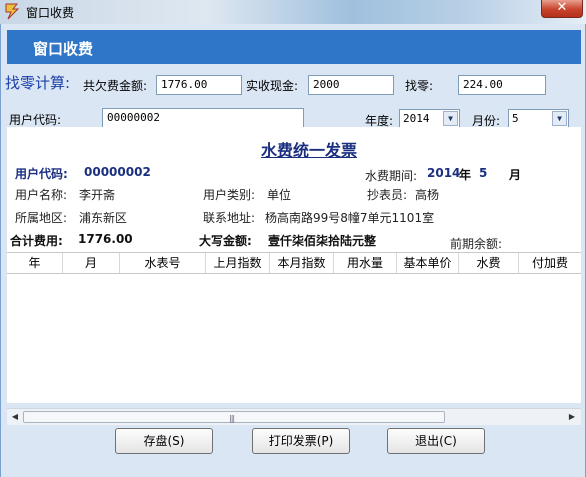  What do you see at coordinates (41, 174) in the screenshot?
I see `invoice-user-code-label: 用户代码:` at bounding box center [41, 174].